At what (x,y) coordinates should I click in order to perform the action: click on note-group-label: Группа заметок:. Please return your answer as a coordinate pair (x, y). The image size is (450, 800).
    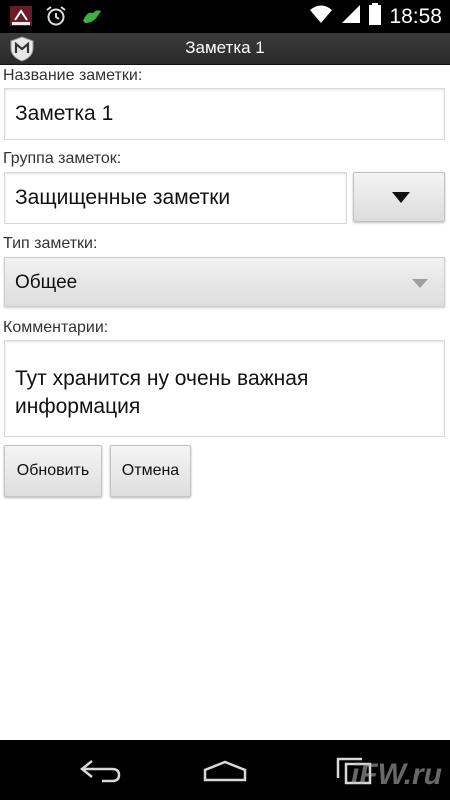
    Looking at the image, I should click on (62, 158).